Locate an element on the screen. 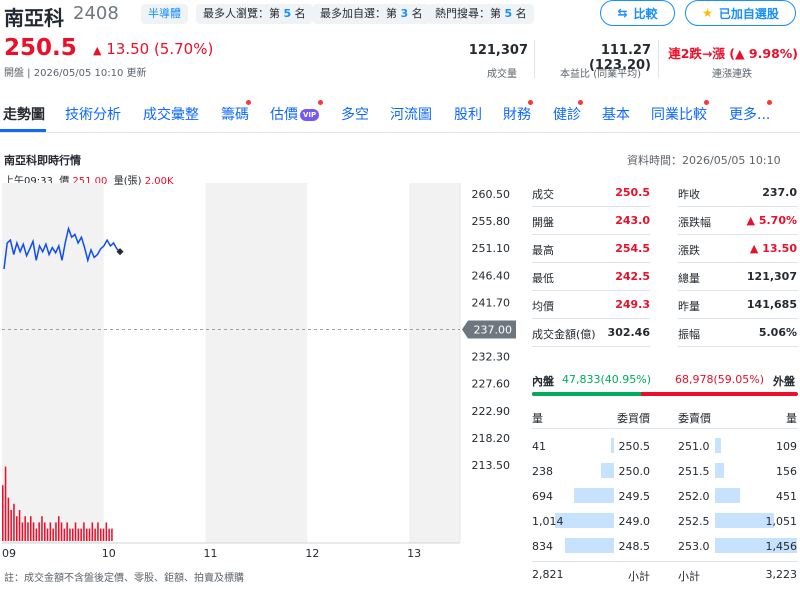 Image resolution: width=800 pixels, height=589 pixels. y-tick-label: 255.80 is located at coordinates (491, 221).